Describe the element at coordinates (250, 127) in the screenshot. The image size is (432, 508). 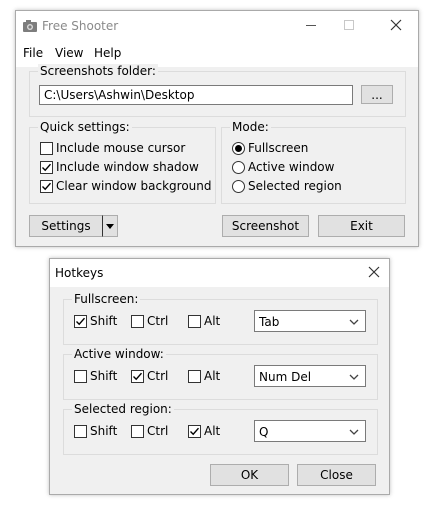
I see `mode-label: Mode:` at that location.